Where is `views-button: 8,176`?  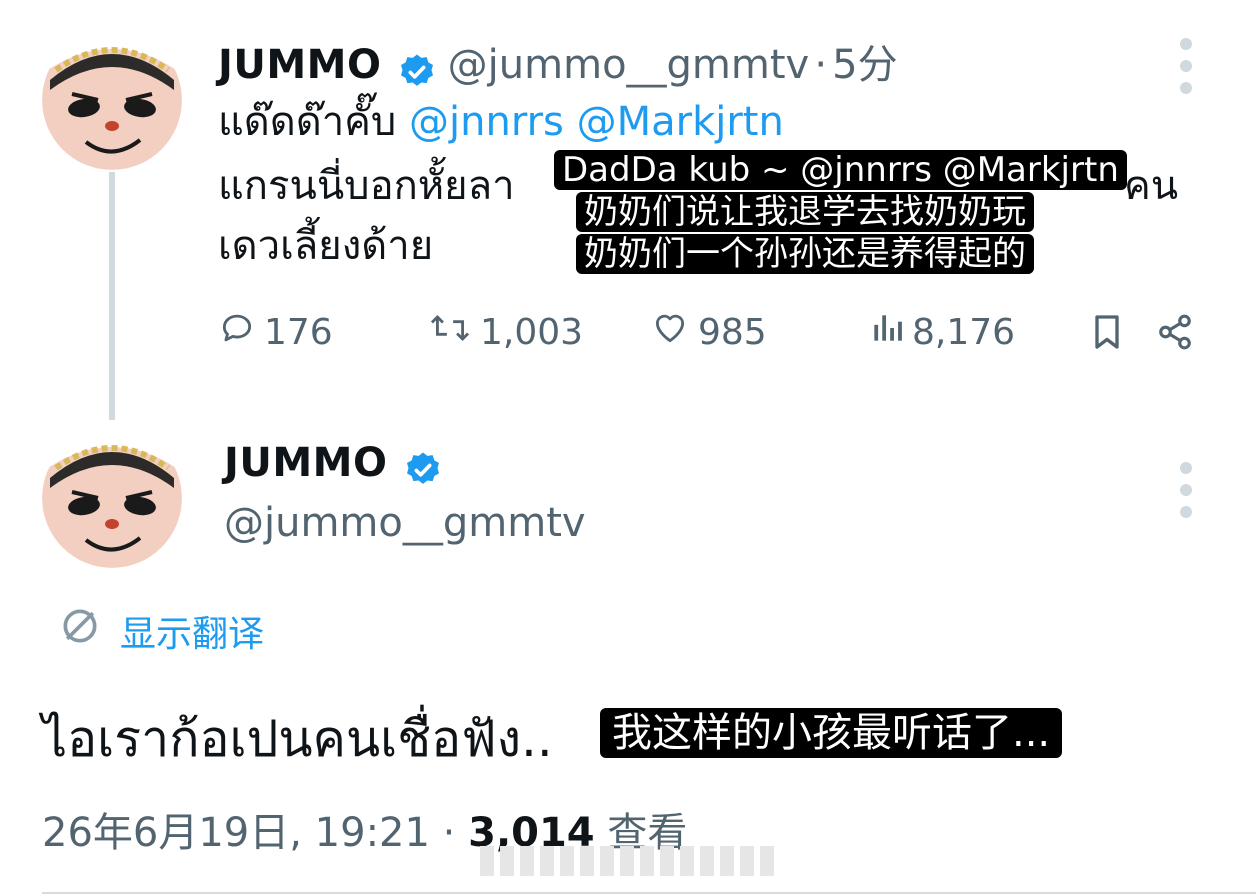 views-button: 8,176 is located at coordinates (942, 332).